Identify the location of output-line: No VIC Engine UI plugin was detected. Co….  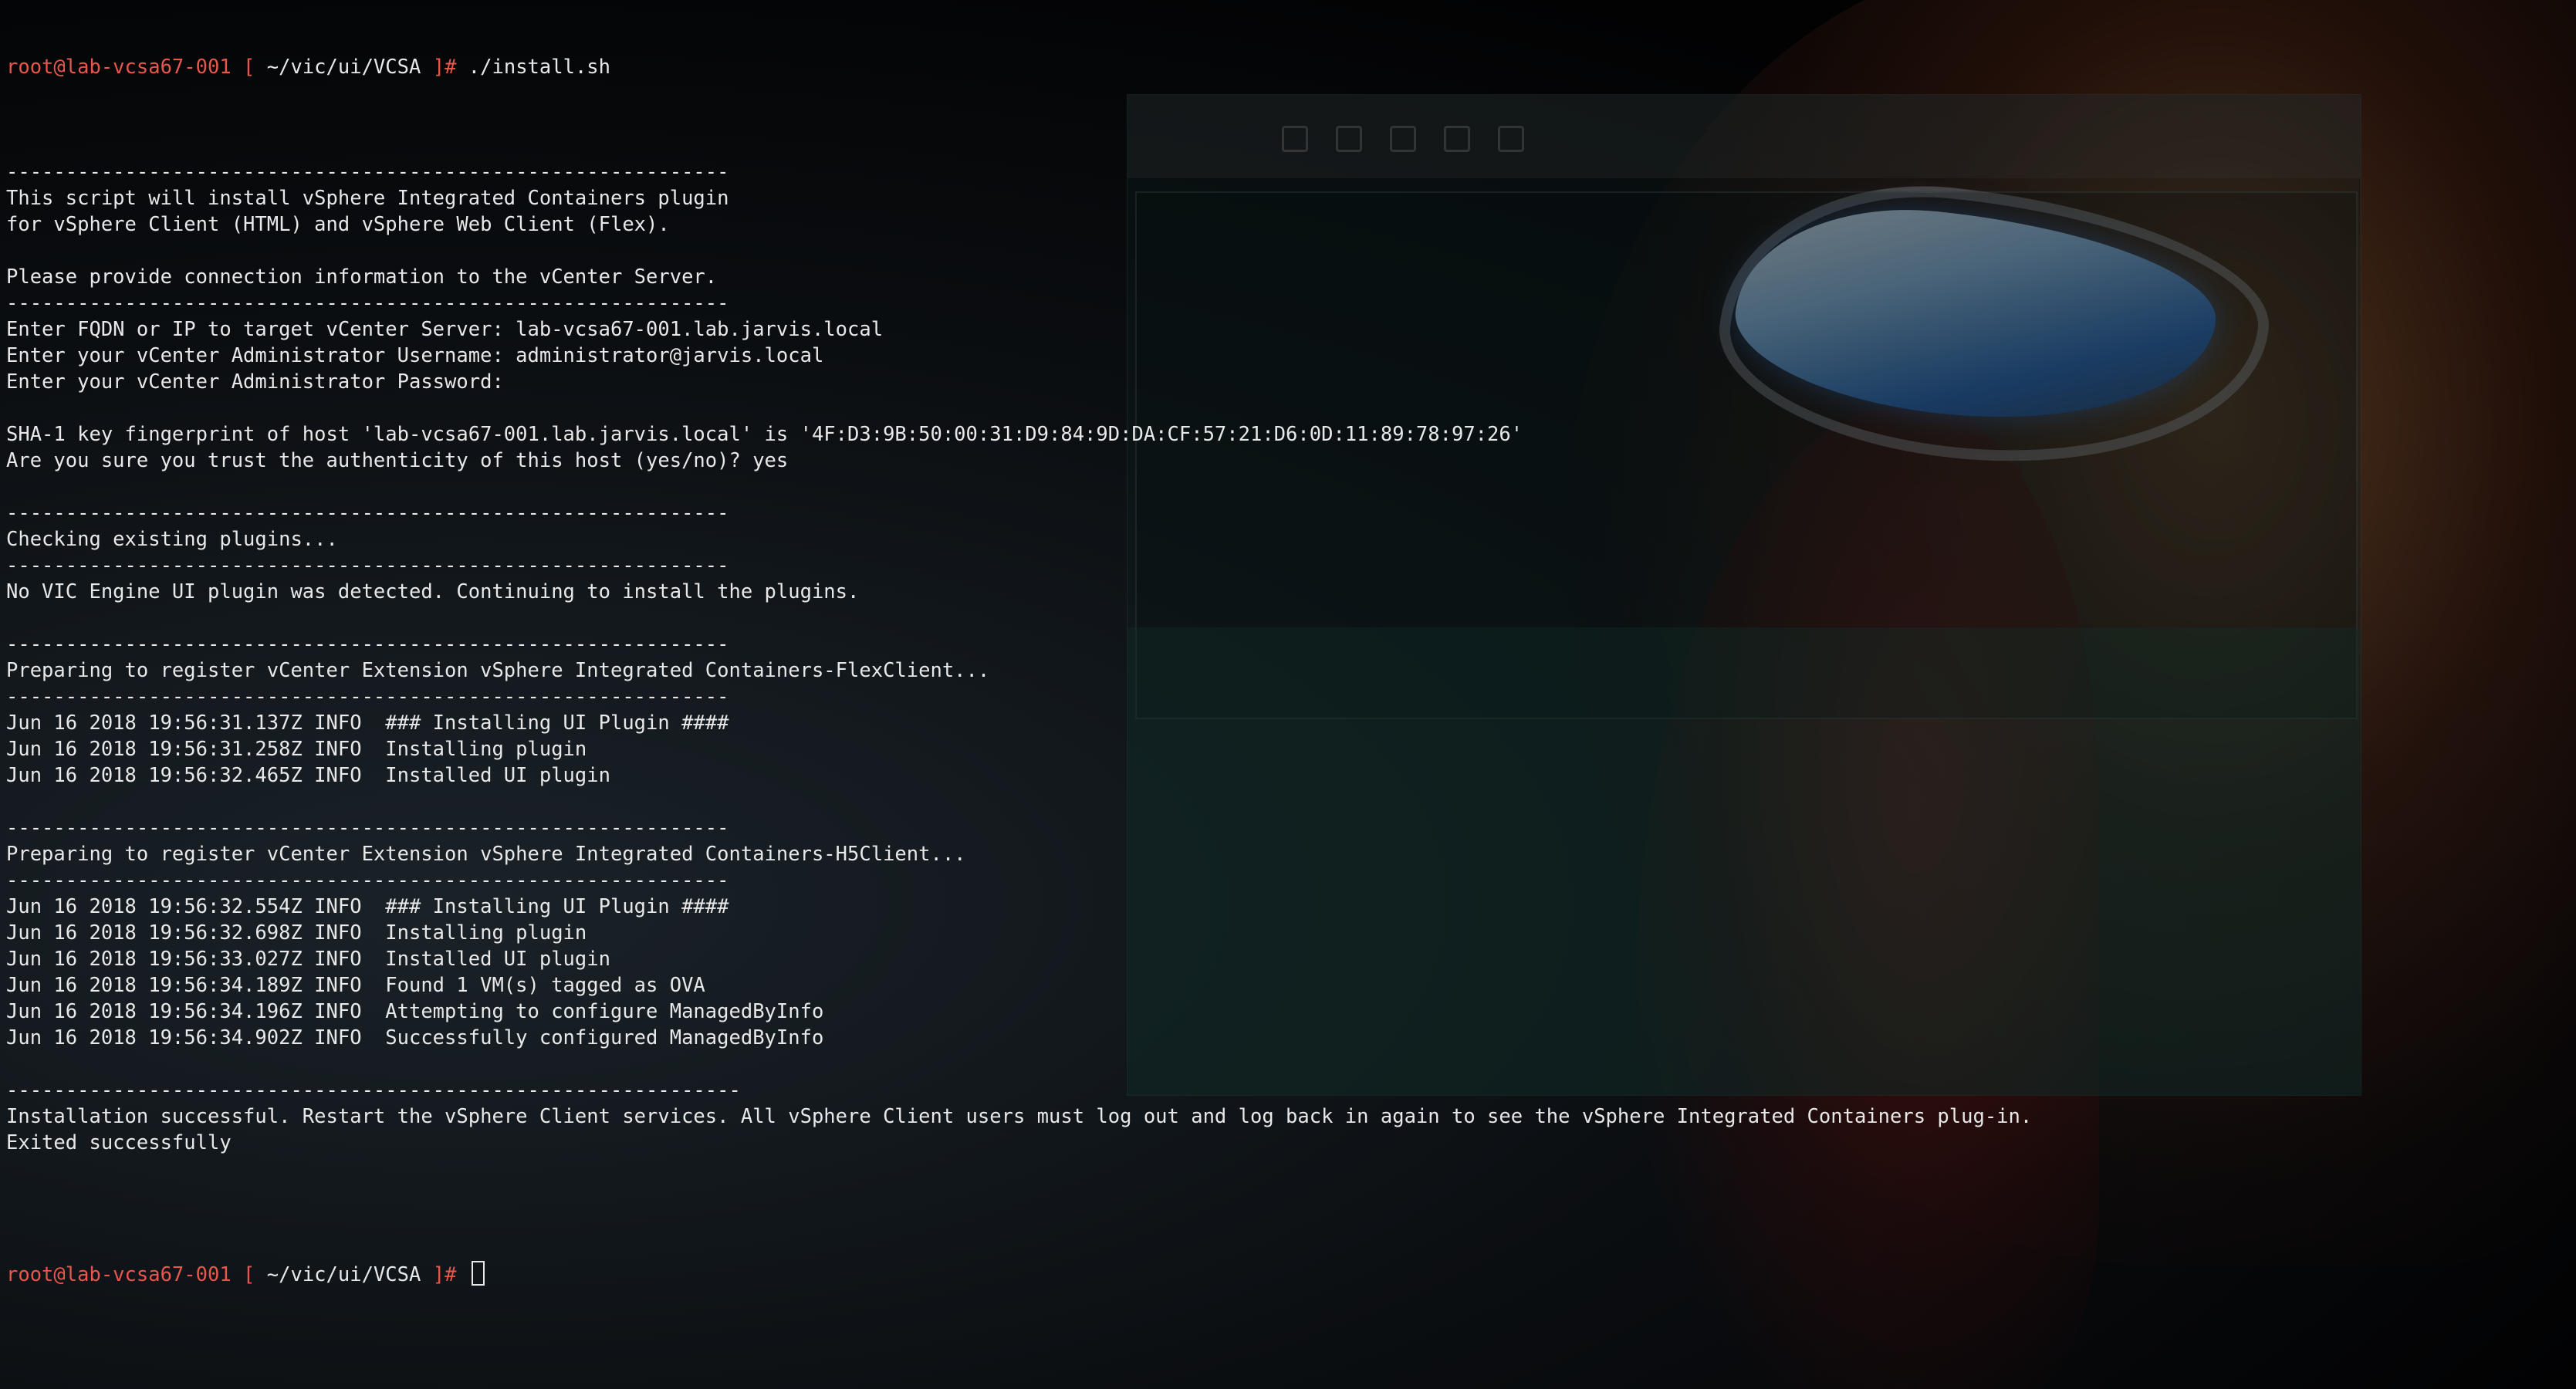
(433, 591).